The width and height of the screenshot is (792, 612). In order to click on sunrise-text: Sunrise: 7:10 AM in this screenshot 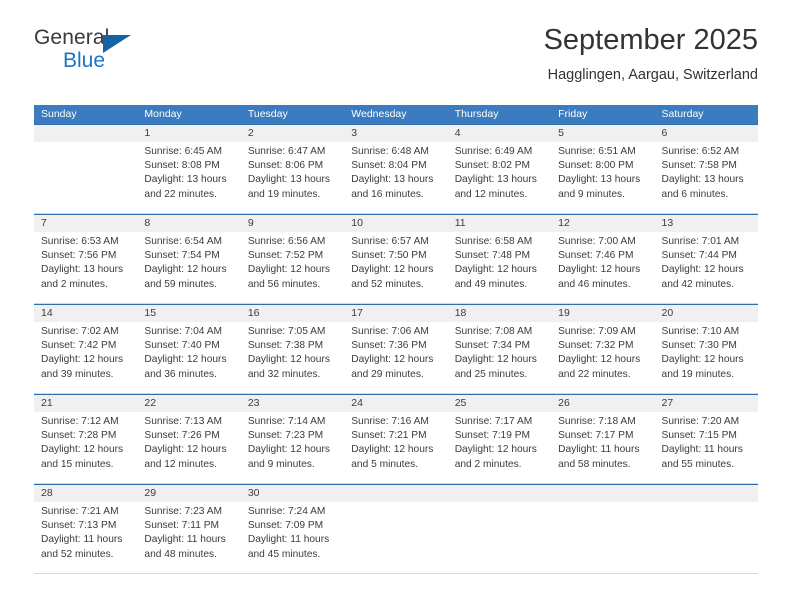, I will do `click(700, 331)`.